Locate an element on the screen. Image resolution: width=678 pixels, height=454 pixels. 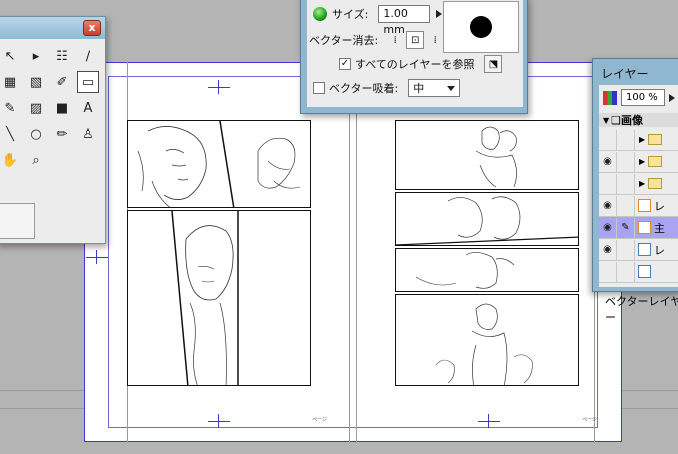
tool-preview-box is located at coordinates (17, 221).